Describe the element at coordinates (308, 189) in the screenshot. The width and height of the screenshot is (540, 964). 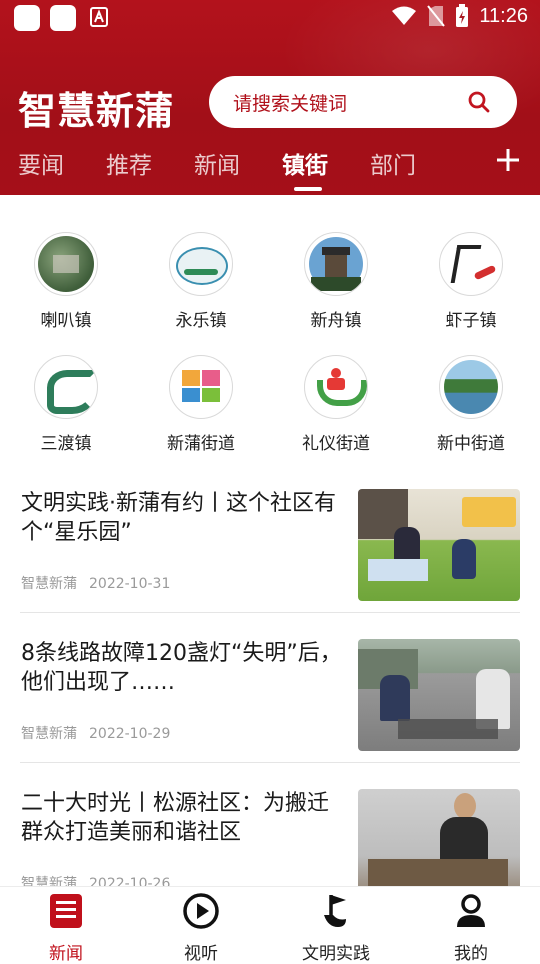
I see `active-tab-indicator` at that location.